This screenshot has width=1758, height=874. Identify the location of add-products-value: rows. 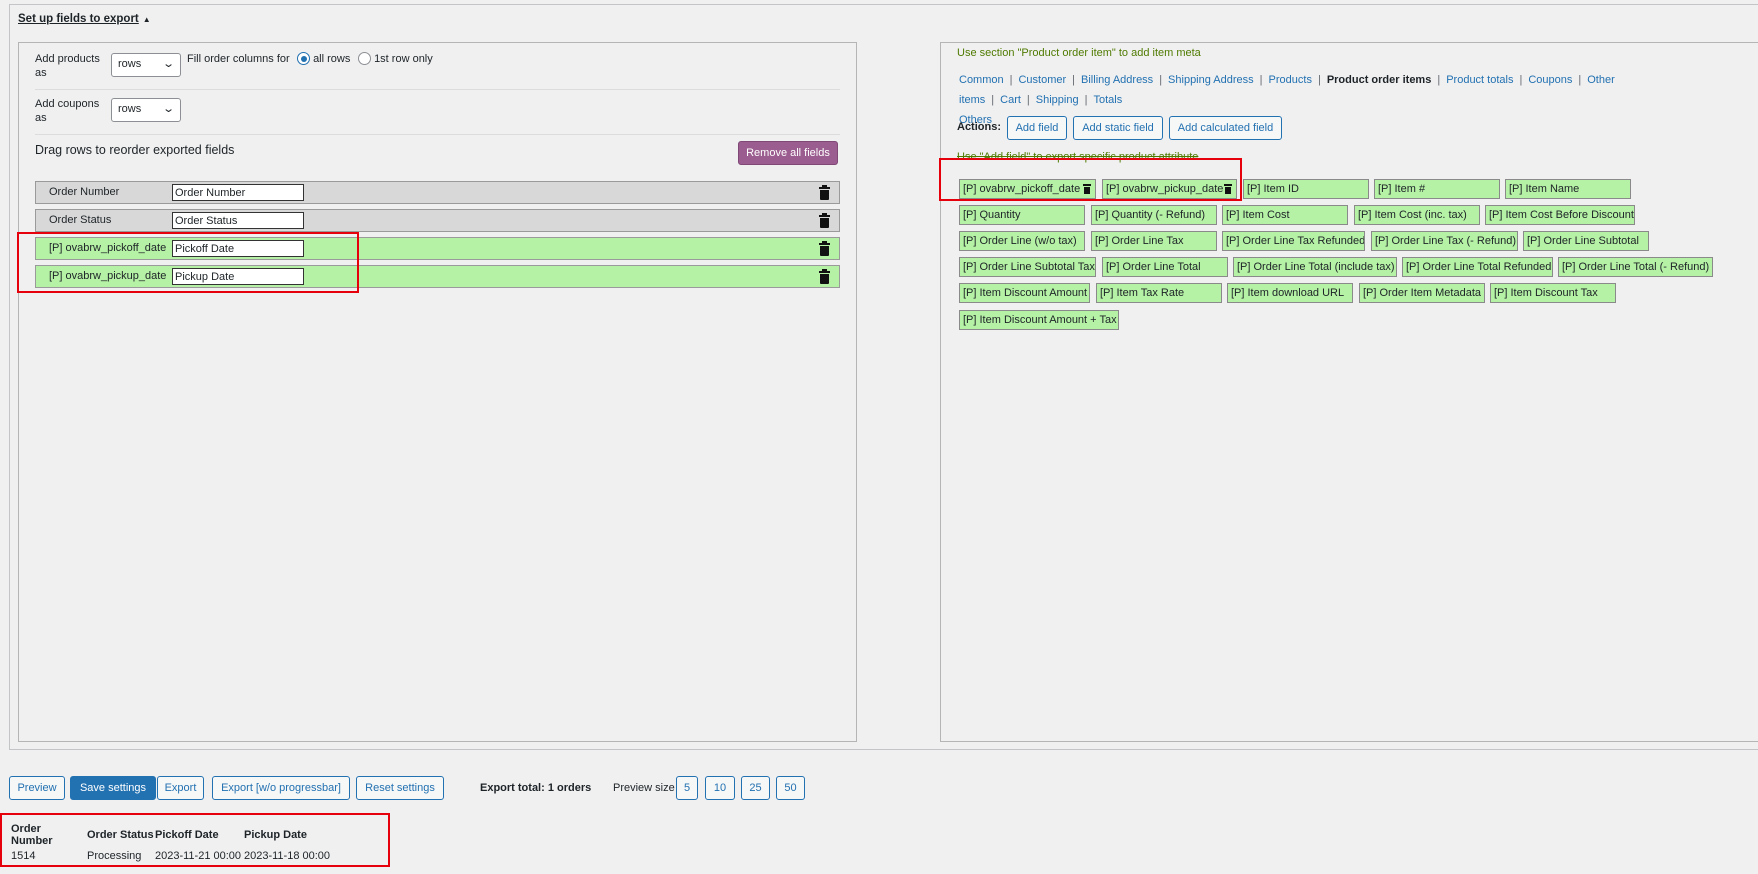
(130, 64).